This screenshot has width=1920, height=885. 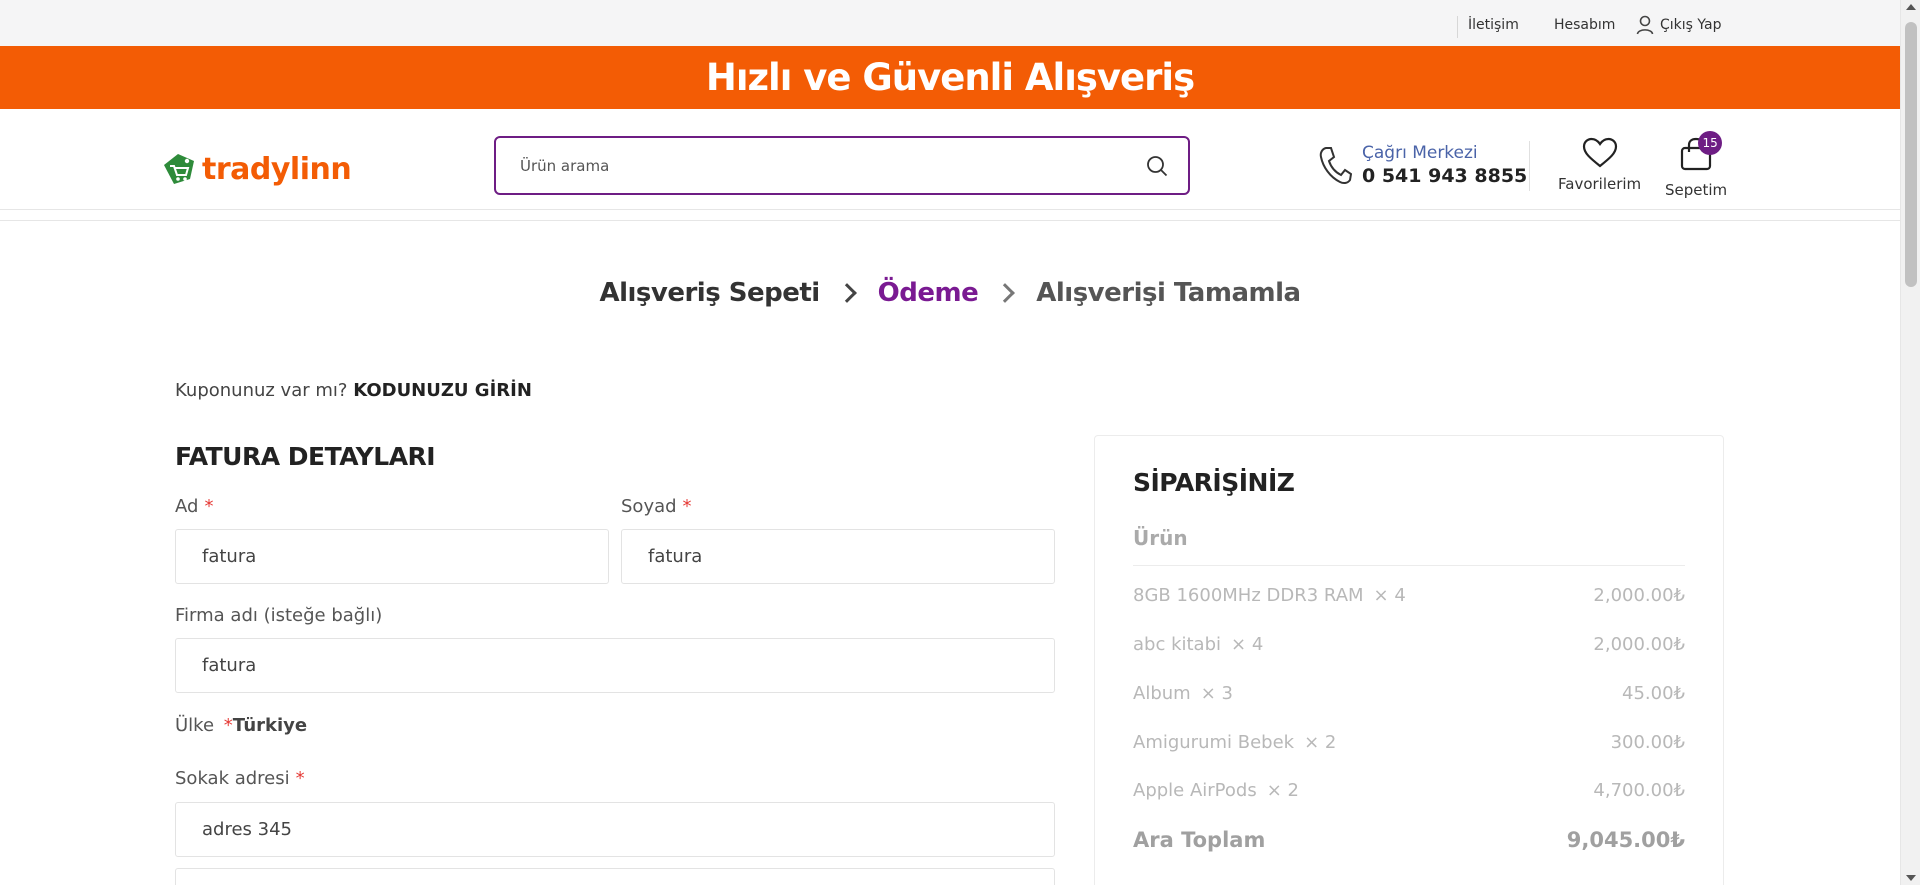 I want to click on call-center-label: Çağrı Merkezi, so click(x=1420, y=153).